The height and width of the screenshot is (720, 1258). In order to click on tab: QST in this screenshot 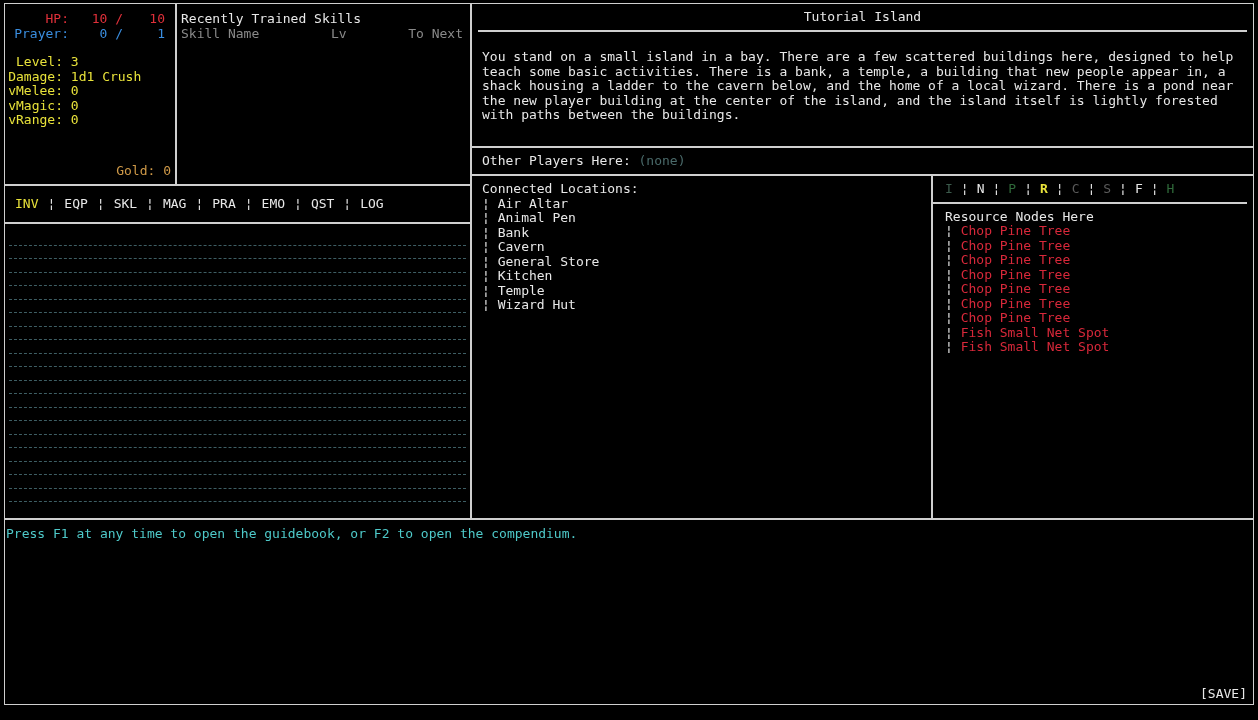, I will do `click(322, 204)`.